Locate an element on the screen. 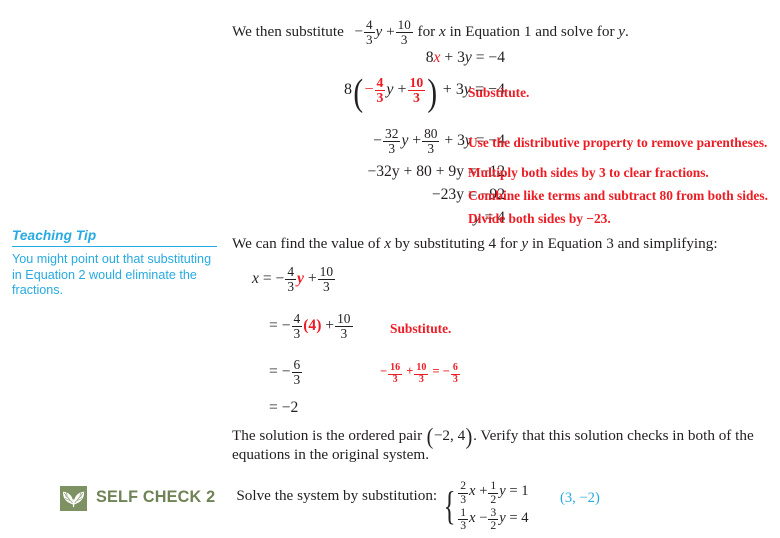  teaching-tip-title: Teaching Tip is located at coordinates (54, 235).